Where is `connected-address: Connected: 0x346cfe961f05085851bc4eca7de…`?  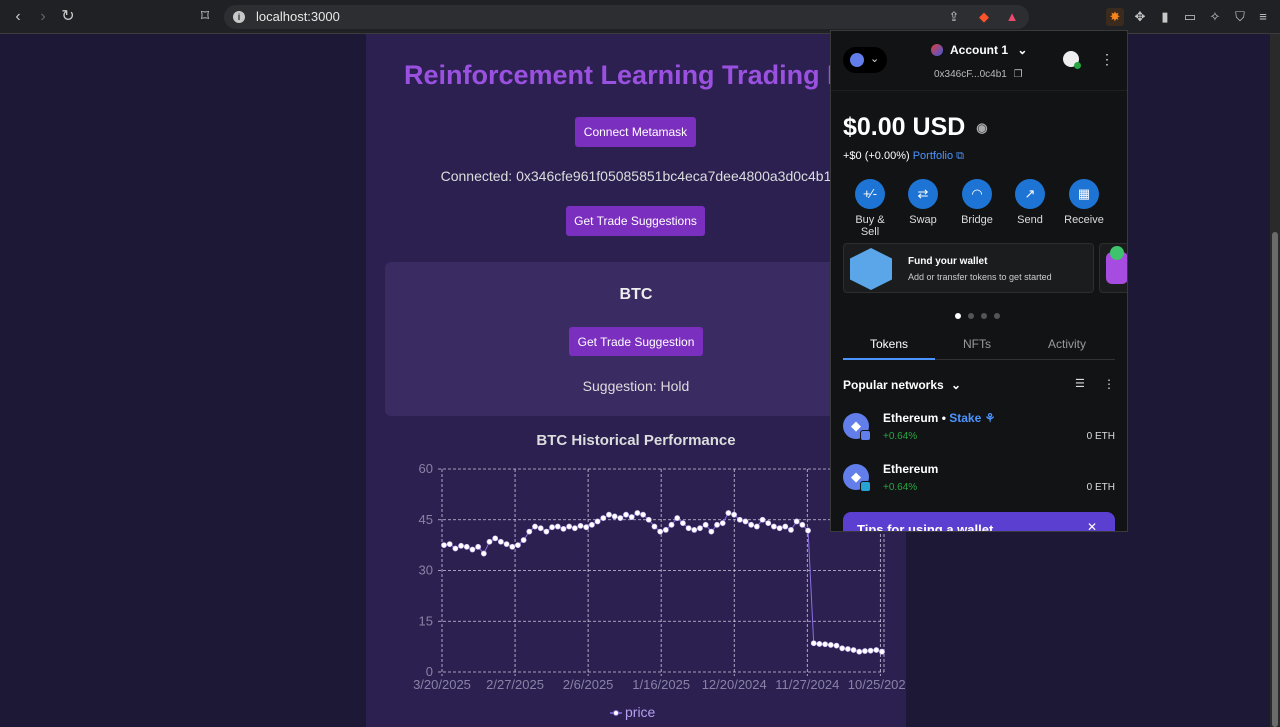
connected-address: Connected: 0x346cfe961f05085851bc4eca7de… is located at coordinates (636, 176).